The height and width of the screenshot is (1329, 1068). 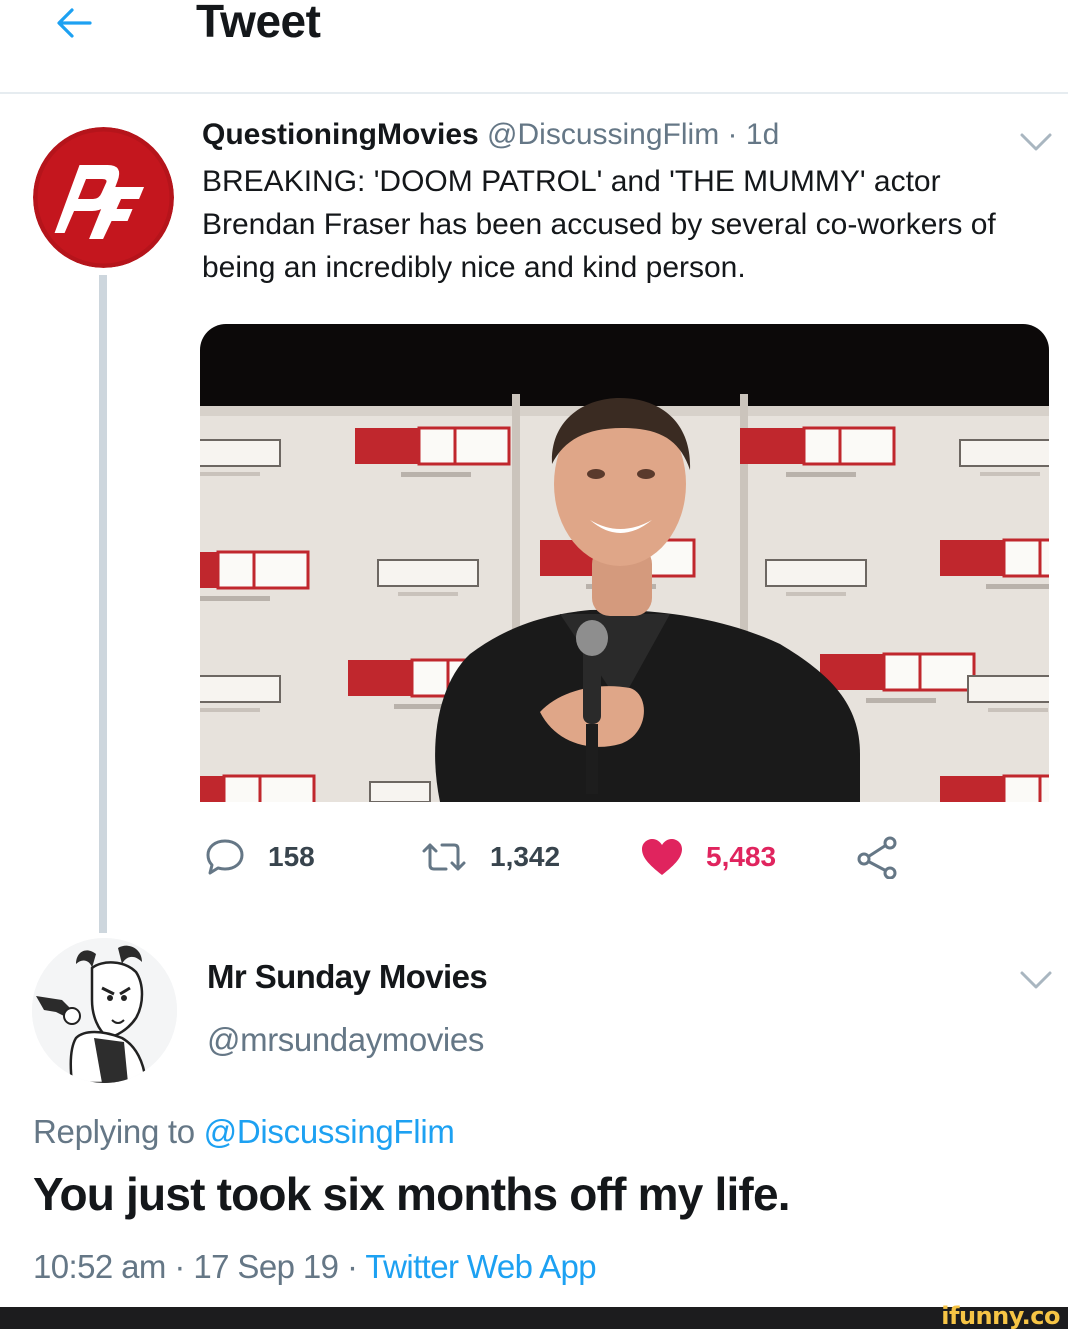 What do you see at coordinates (340, 134) in the screenshot?
I see `display-name: QuestioningMovies` at bounding box center [340, 134].